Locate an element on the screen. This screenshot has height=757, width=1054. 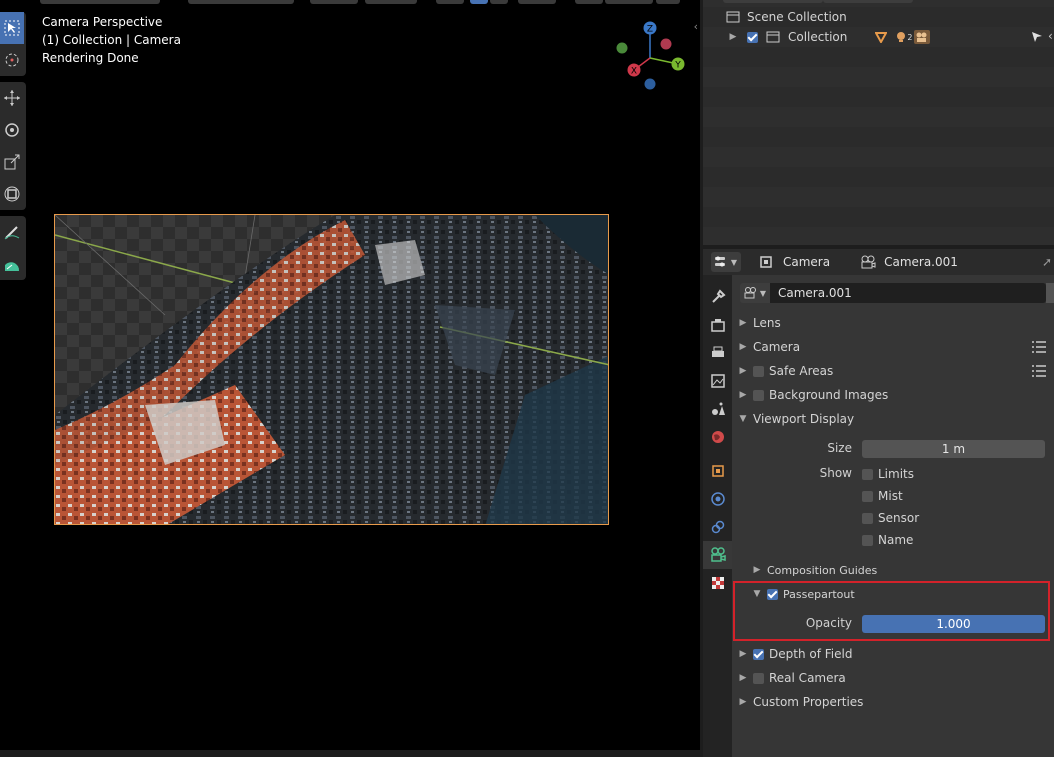
size-field: 1 m is located at coordinates (953, 449).